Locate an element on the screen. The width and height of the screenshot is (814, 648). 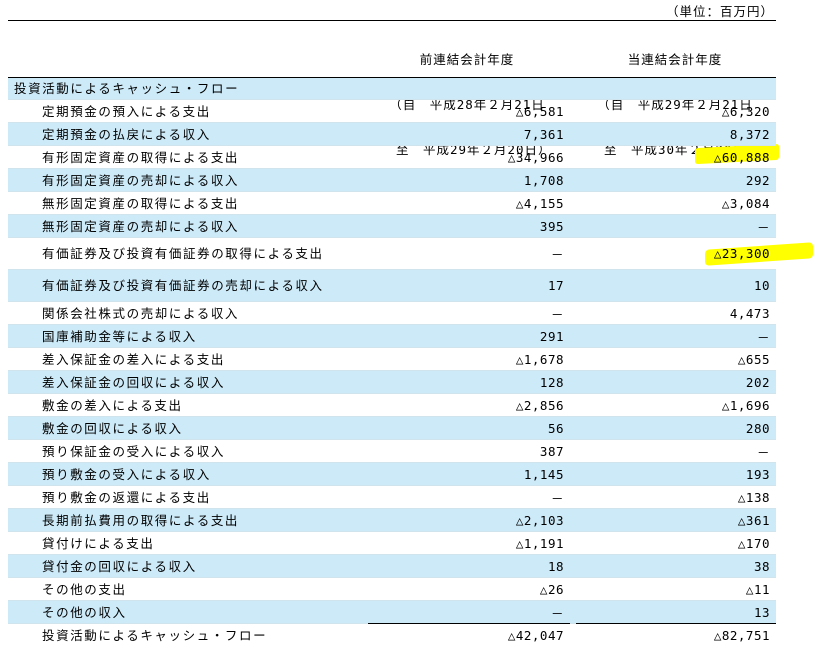
row-prev-value: 395 is located at coordinates (551, 226).